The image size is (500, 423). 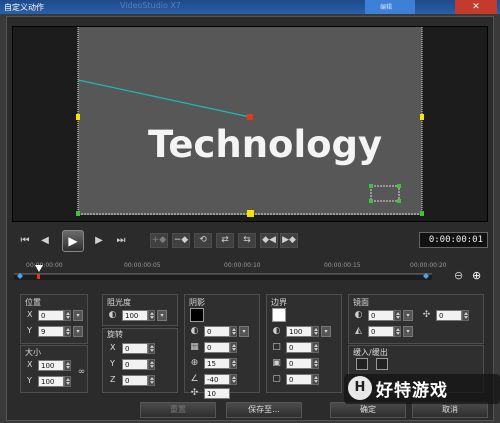 What do you see at coordinates (51, 381) in the screenshot?
I see `size-y-field: 100` at bounding box center [51, 381].